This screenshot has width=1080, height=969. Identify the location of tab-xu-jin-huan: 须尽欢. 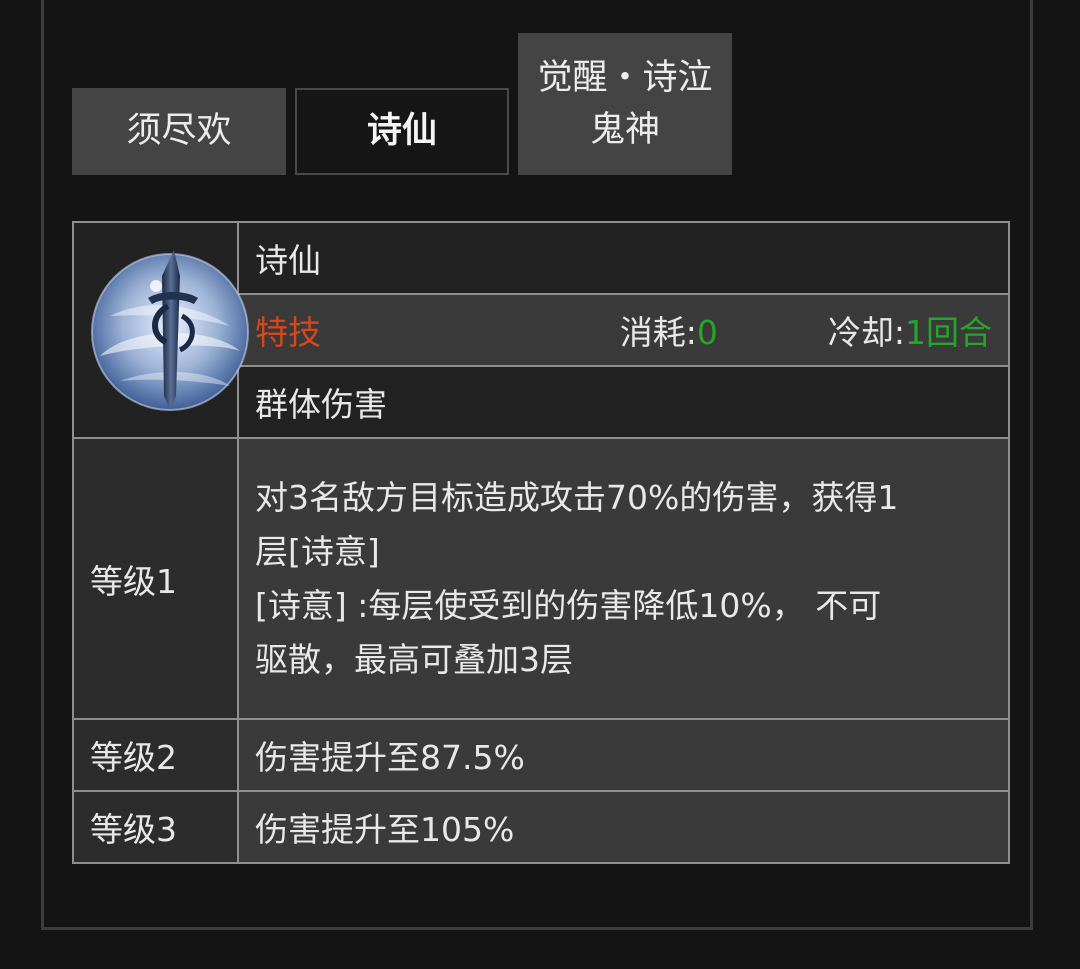
(179, 131).